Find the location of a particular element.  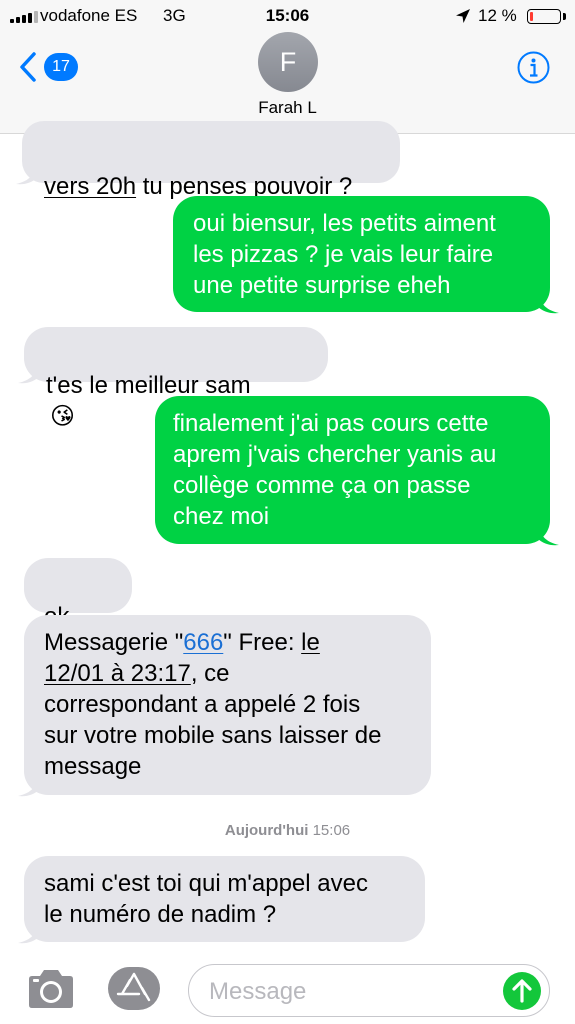

timestamp-day: Aujourd'hui is located at coordinates (266, 830).